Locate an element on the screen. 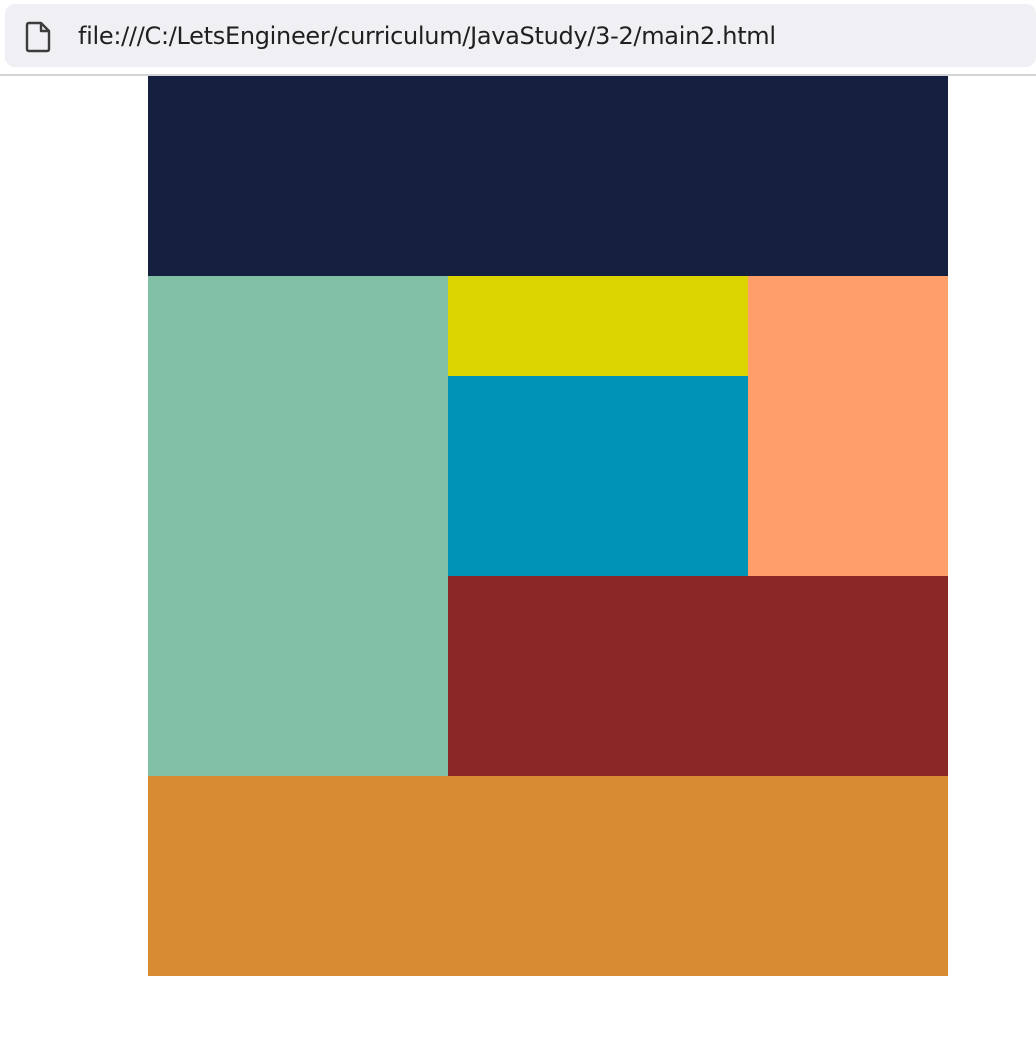 Image resolution: width=1036 pixels, height=1042 pixels. orange-block is located at coordinates (848, 426).